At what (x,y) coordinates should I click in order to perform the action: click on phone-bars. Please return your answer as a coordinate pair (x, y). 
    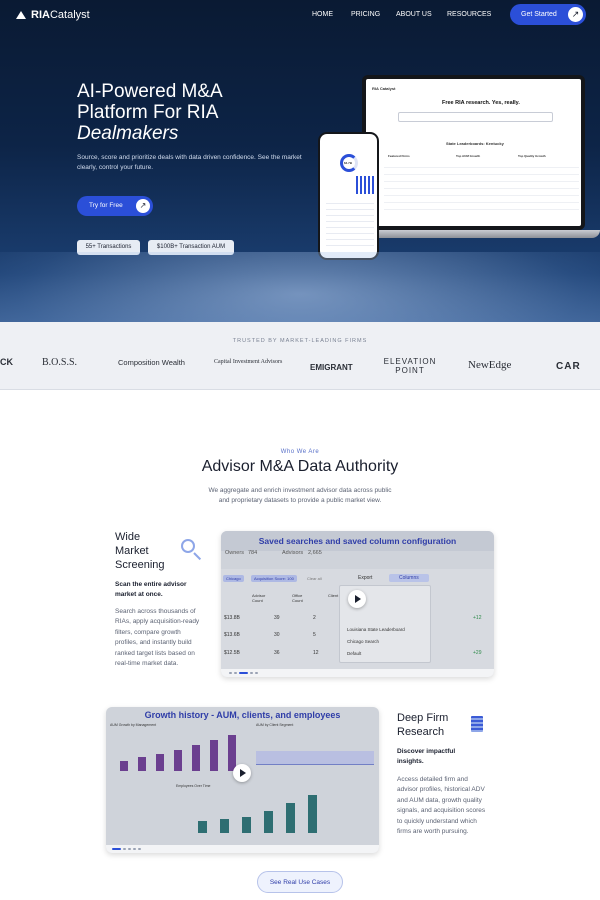
    Looking at the image, I should click on (365, 185).